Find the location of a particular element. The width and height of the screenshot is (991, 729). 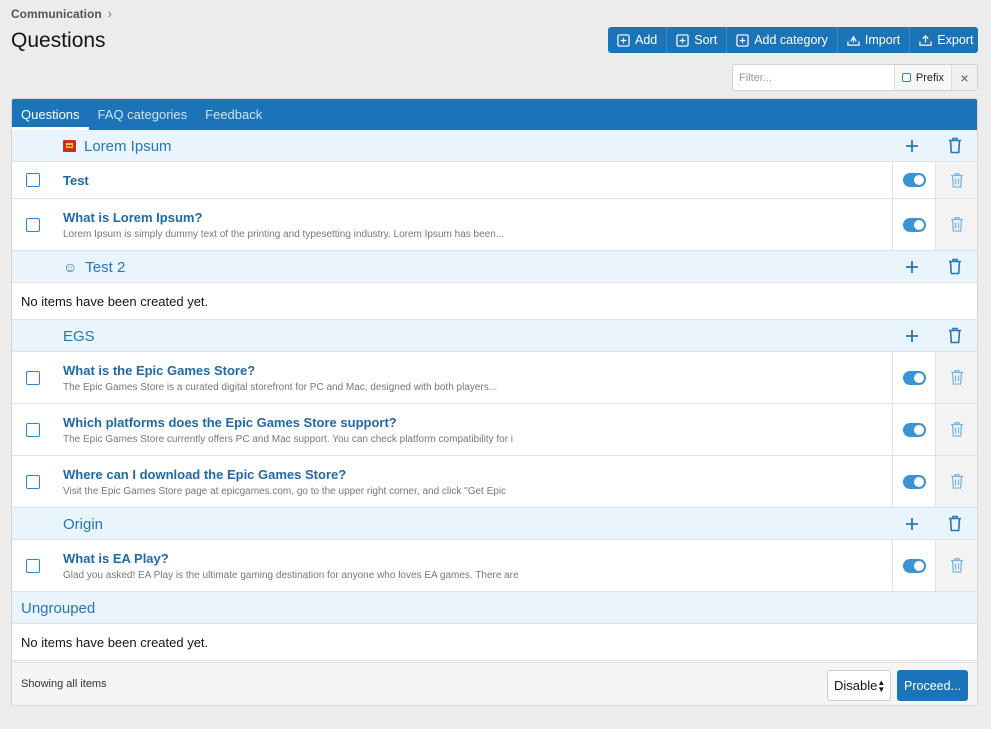

category-title: ☺ Test 2 is located at coordinates (94, 267).